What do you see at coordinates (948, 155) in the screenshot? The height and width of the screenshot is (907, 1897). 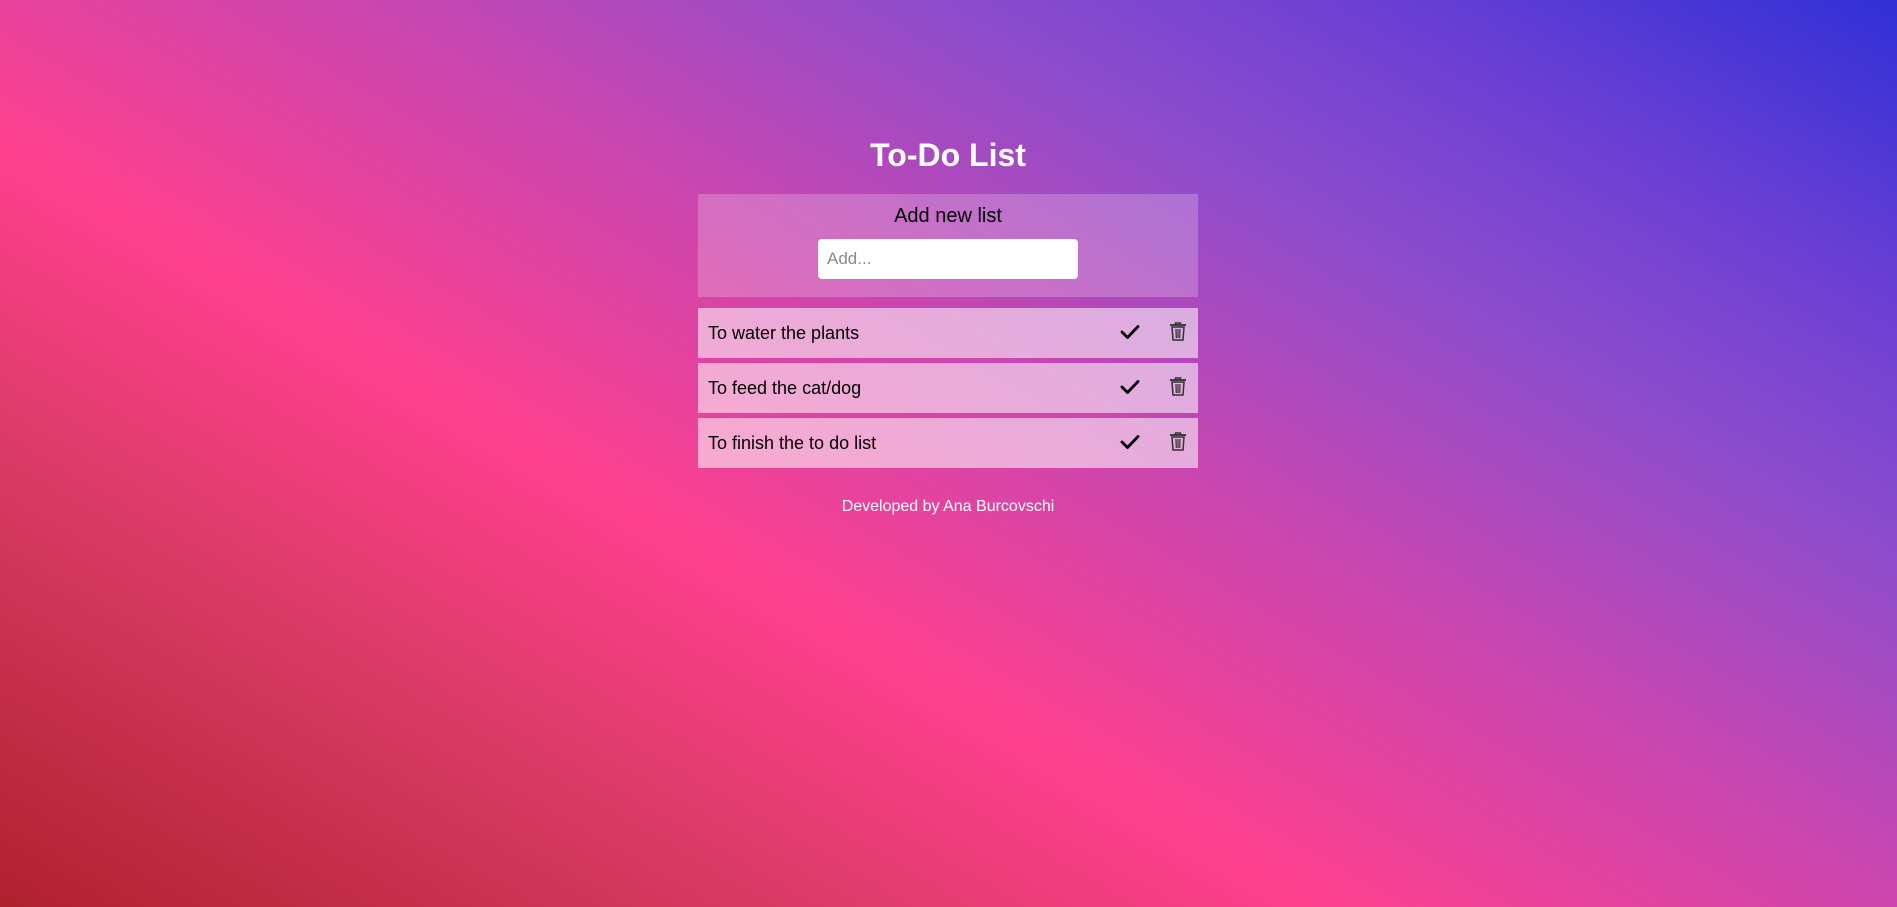 I see `page-title: To-Do List` at bounding box center [948, 155].